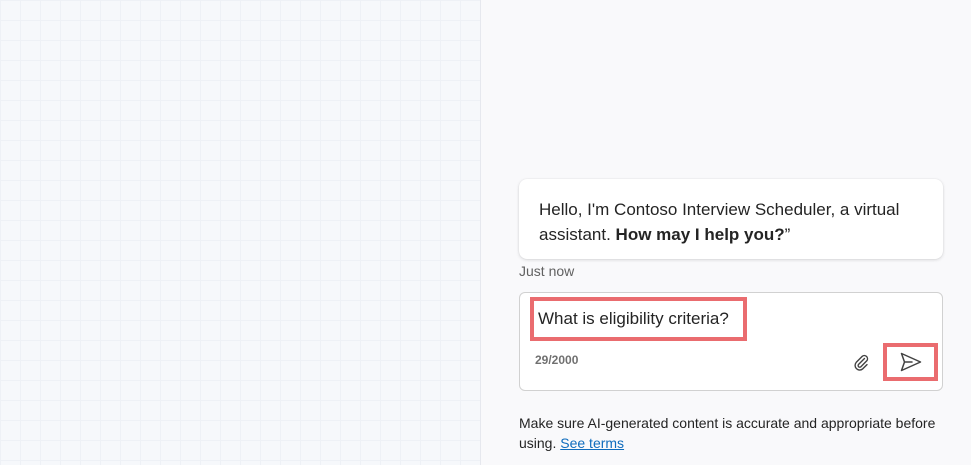  I want to click on chat-composer: What is eligibility criteria? 29/2000, so click(731, 341).